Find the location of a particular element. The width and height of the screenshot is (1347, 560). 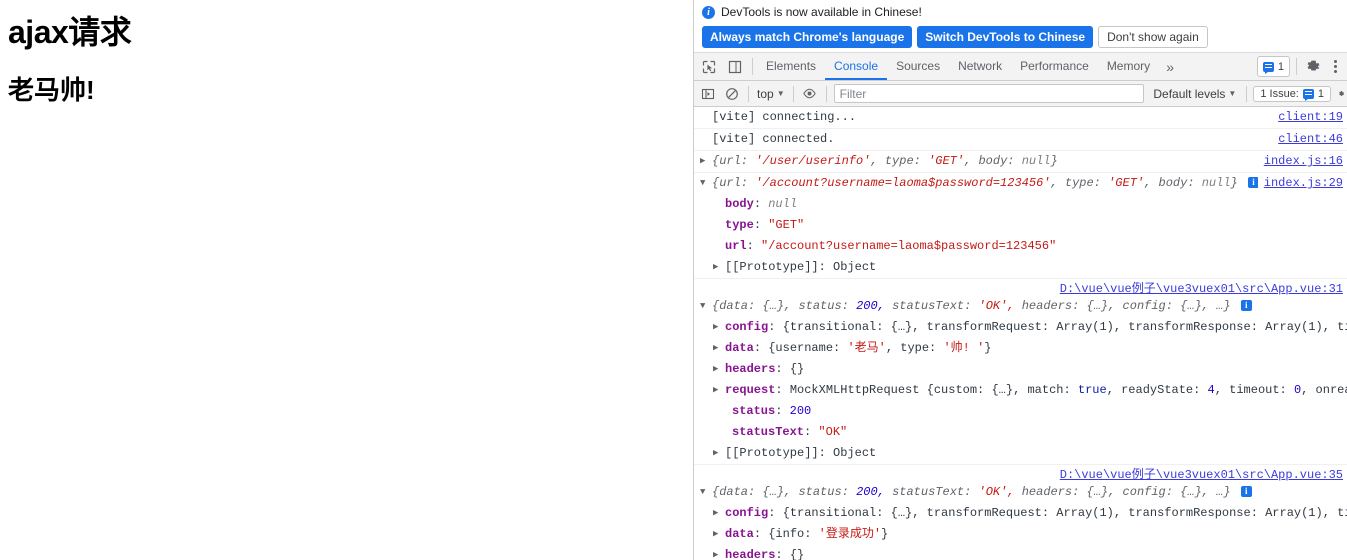

dont-show-again-button: Don't show again is located at coordinates (1153, 37).